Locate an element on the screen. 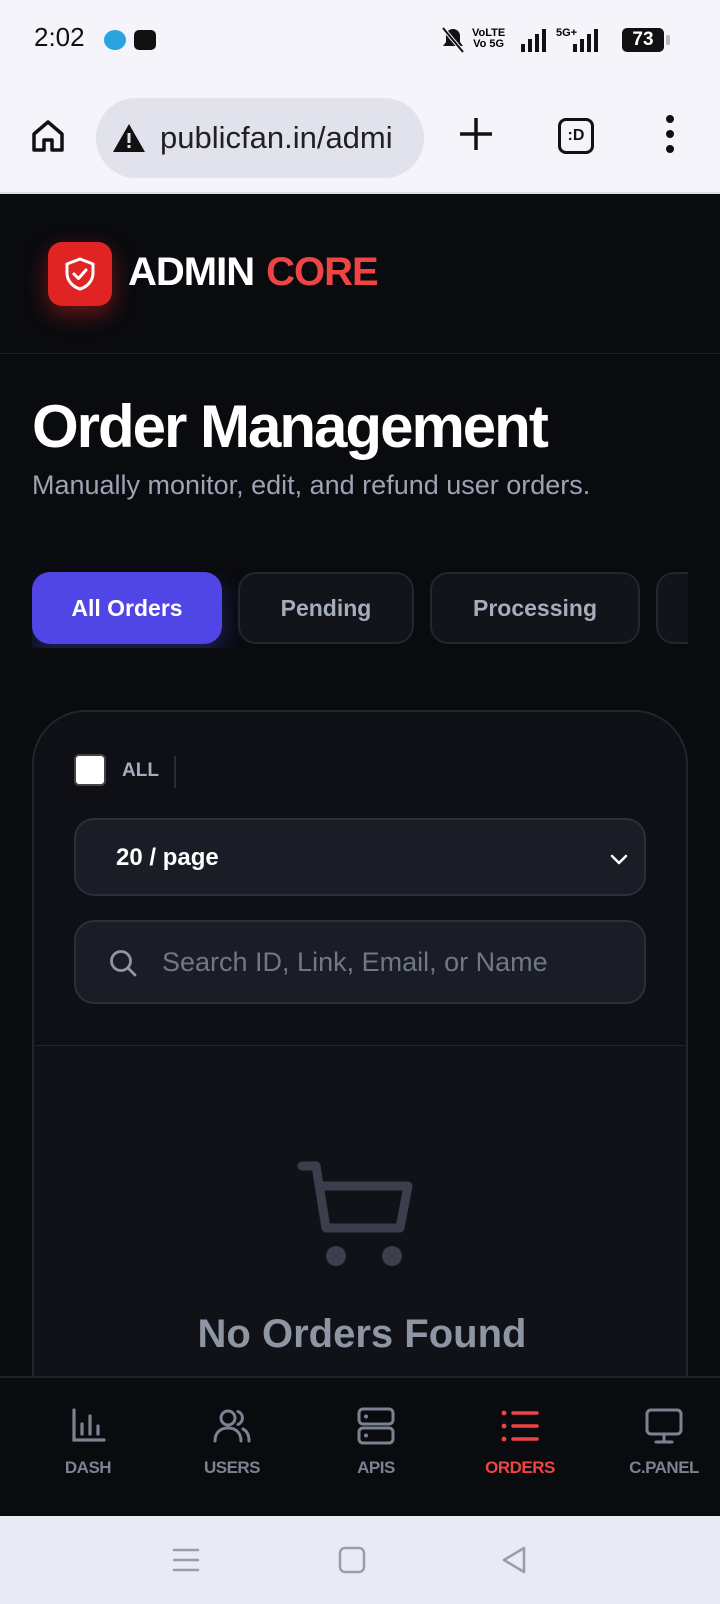  select-all-label: ALL is located at coordinates (140, 770).